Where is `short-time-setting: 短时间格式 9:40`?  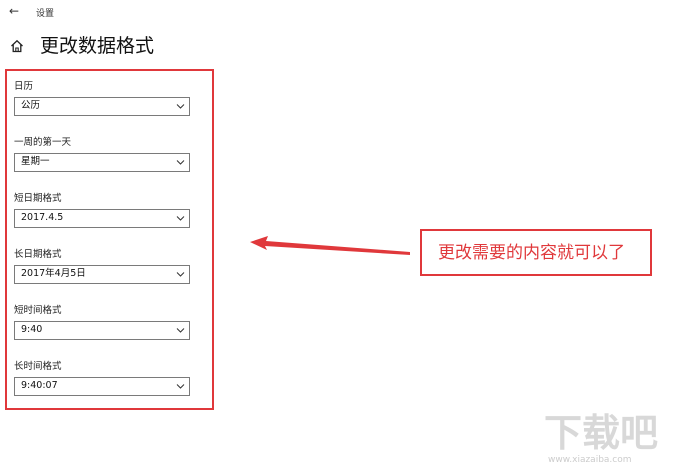
short-time-setting: 短时间格式 9:40 is located at coordinates (104, 322).